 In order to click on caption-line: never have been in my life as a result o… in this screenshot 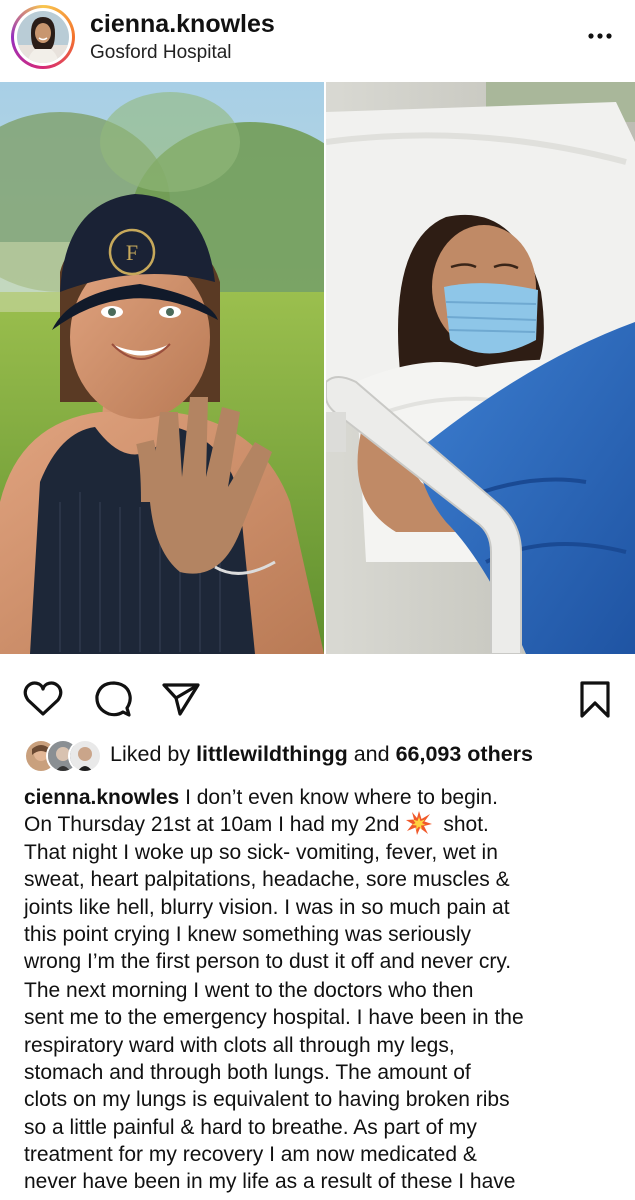, I will do `click(270, 1182)`.